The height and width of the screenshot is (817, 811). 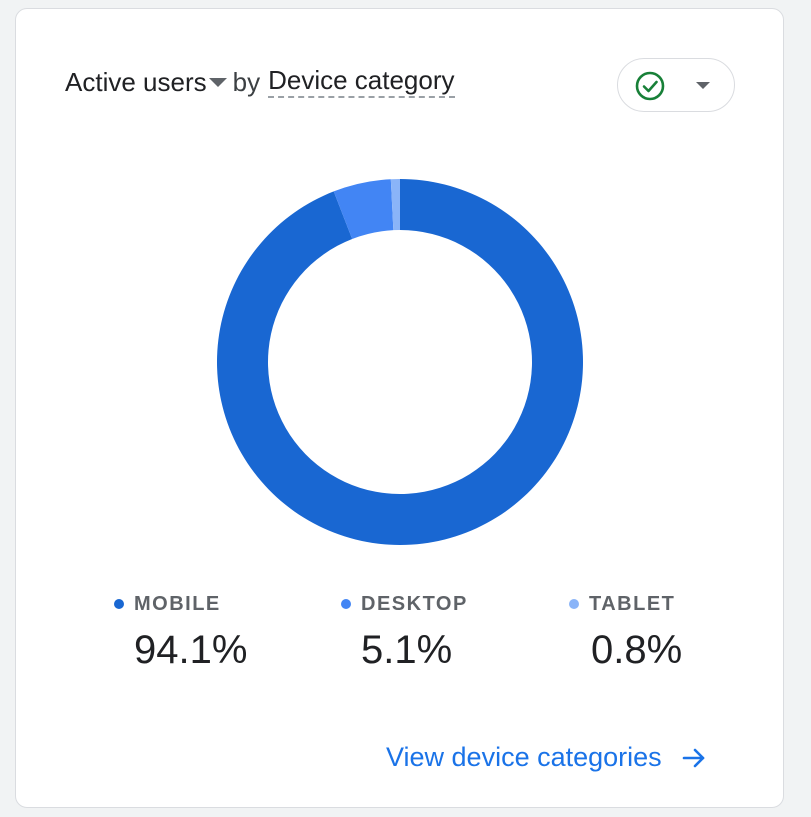 I want to click on view-device-categories-link: View device categories, so click(x=547, y=757).